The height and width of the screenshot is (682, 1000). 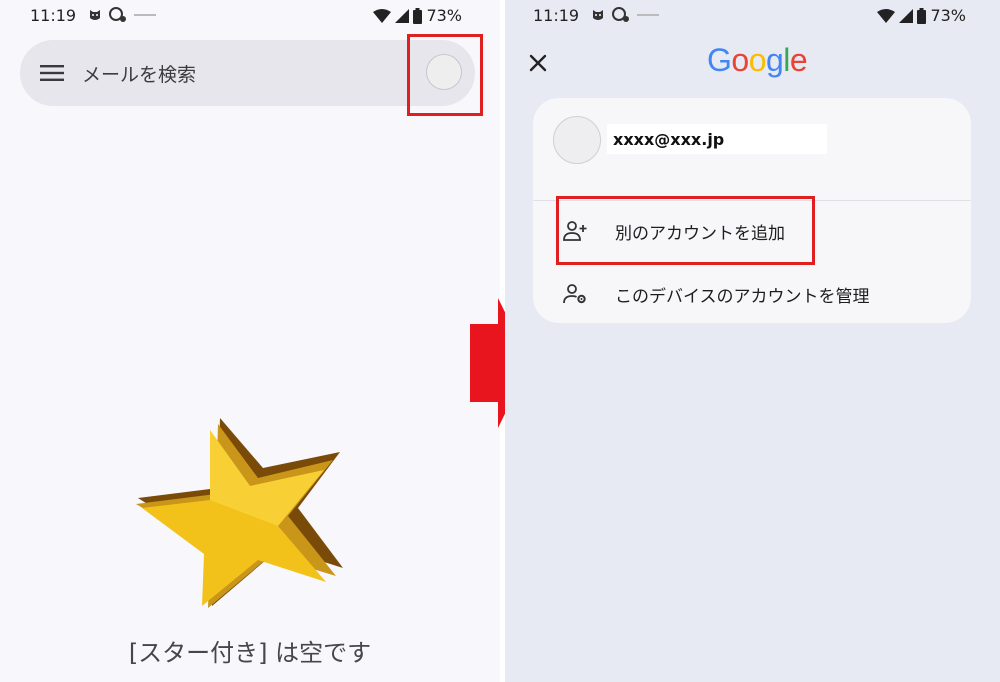 What do you see at coordinates (669, 139) in the screenshot?
I see `account-email: xxxx@xxx.jp` at bounding box center [669, 139].